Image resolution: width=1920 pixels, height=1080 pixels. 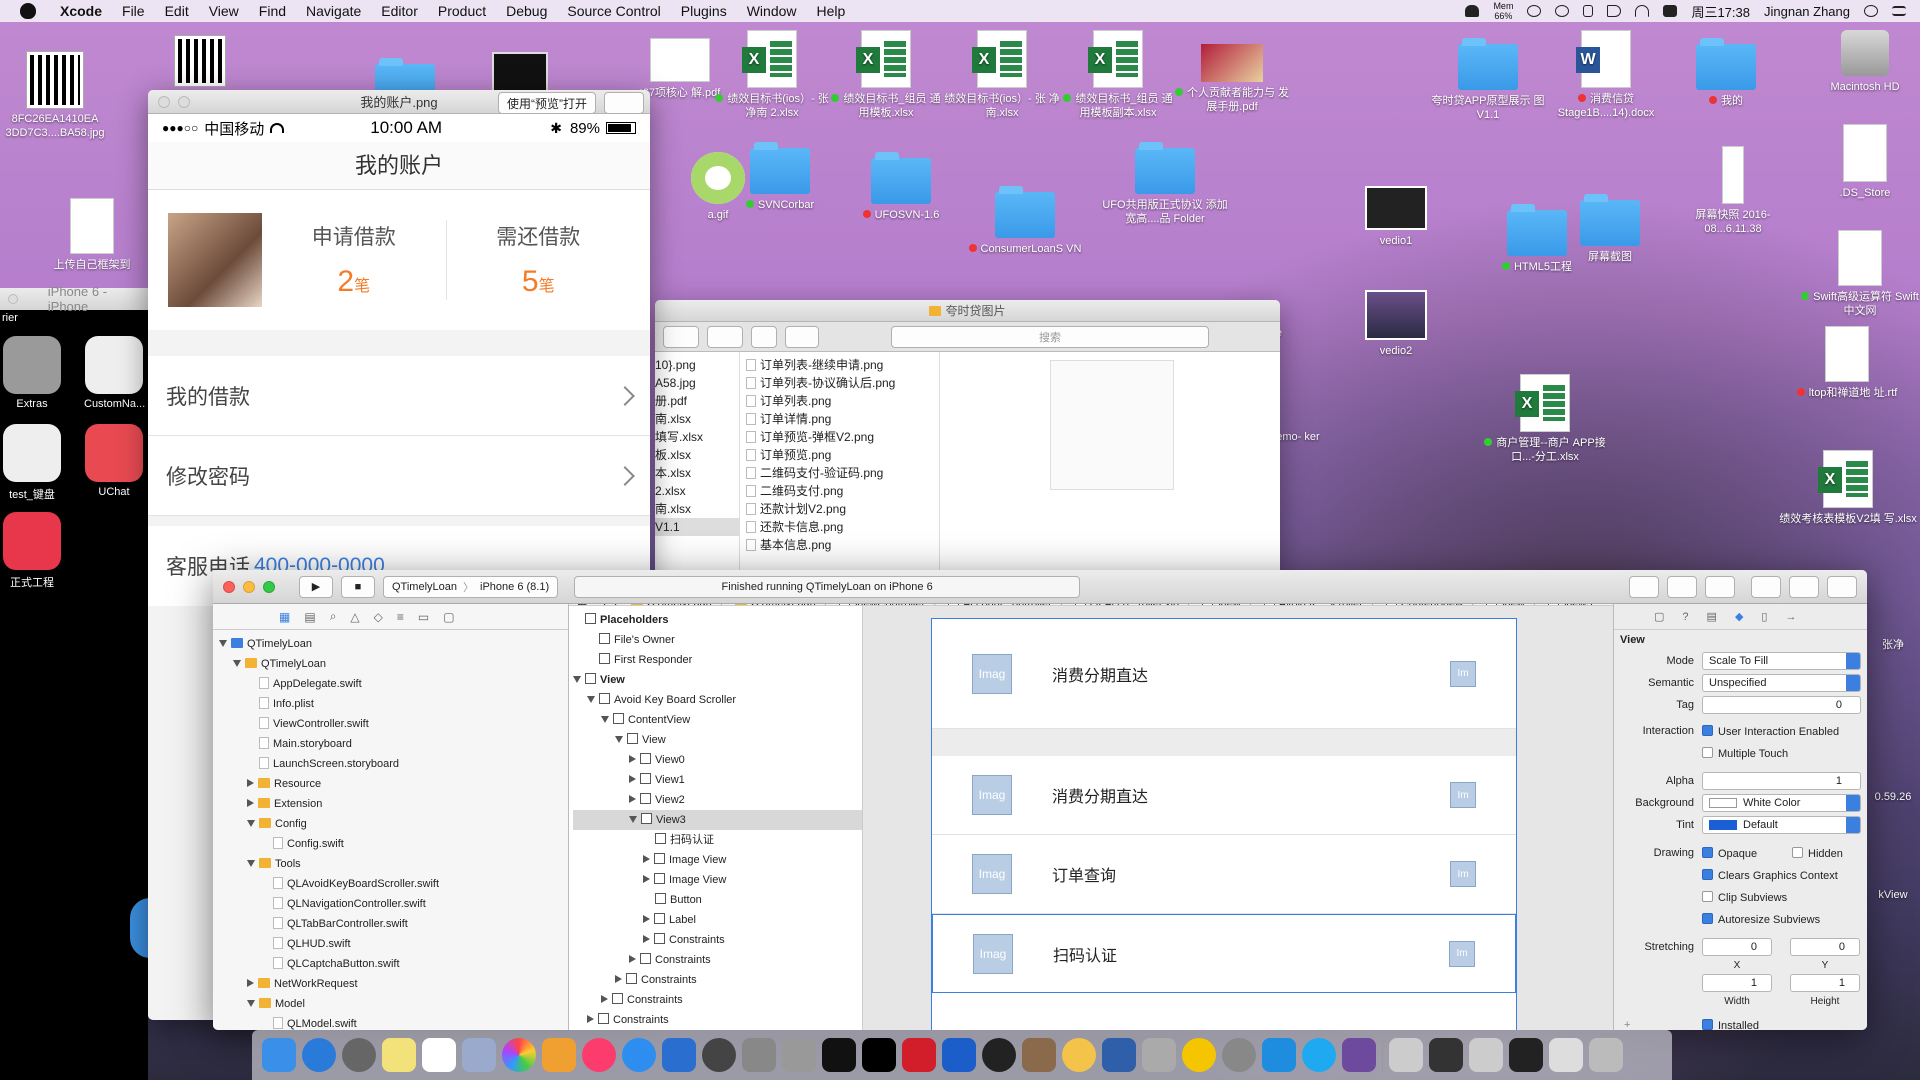 I want to click on background-color-select: White Color, so click(x=1781, y=803).